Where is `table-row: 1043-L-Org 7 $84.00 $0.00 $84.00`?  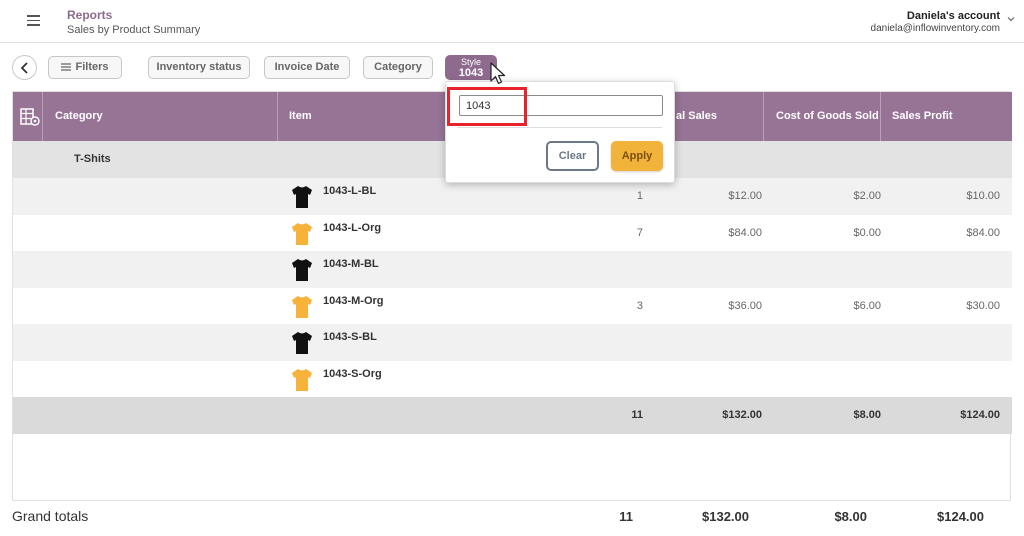 table-row: 1043-L-Org 7 $84.00 $0.00 $84.00 is located at coordinates (512, 233).